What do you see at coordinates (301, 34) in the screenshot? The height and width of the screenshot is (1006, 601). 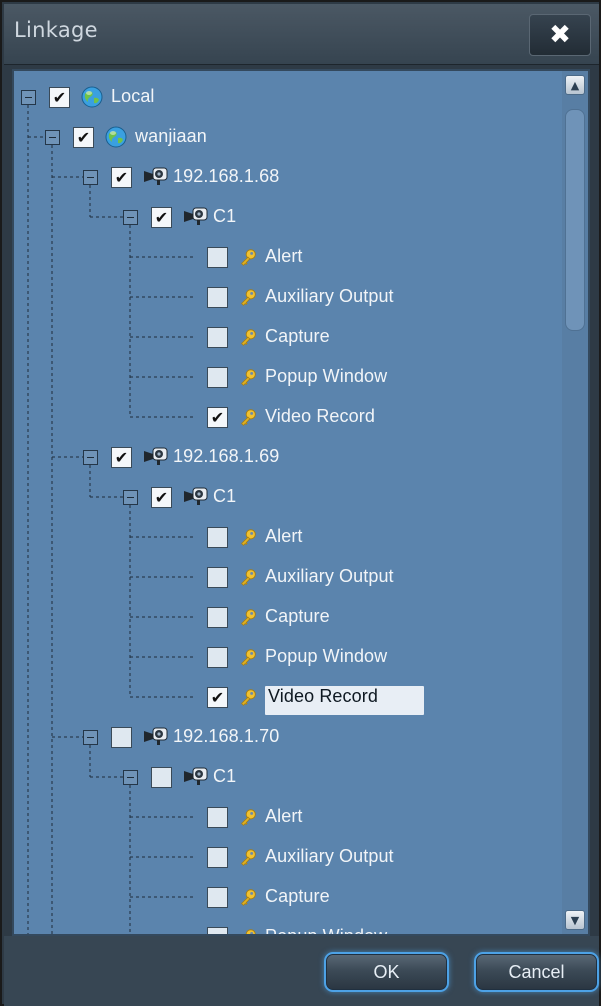 I see `title-bar: Linkage ✖` at bounding box center [301, 34].